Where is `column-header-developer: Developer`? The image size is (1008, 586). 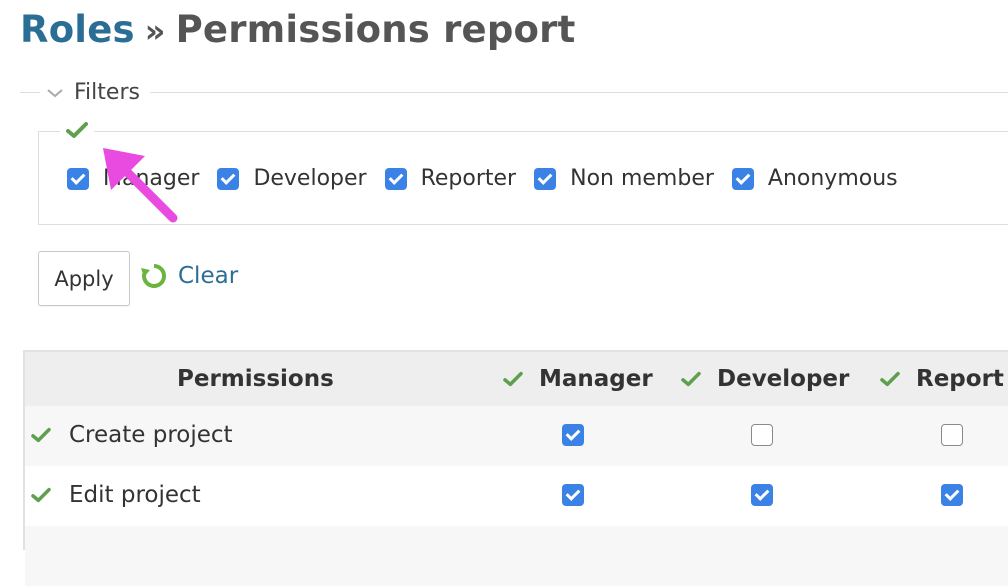
column-header-developer: Developer is located at coordinates (765, 379).